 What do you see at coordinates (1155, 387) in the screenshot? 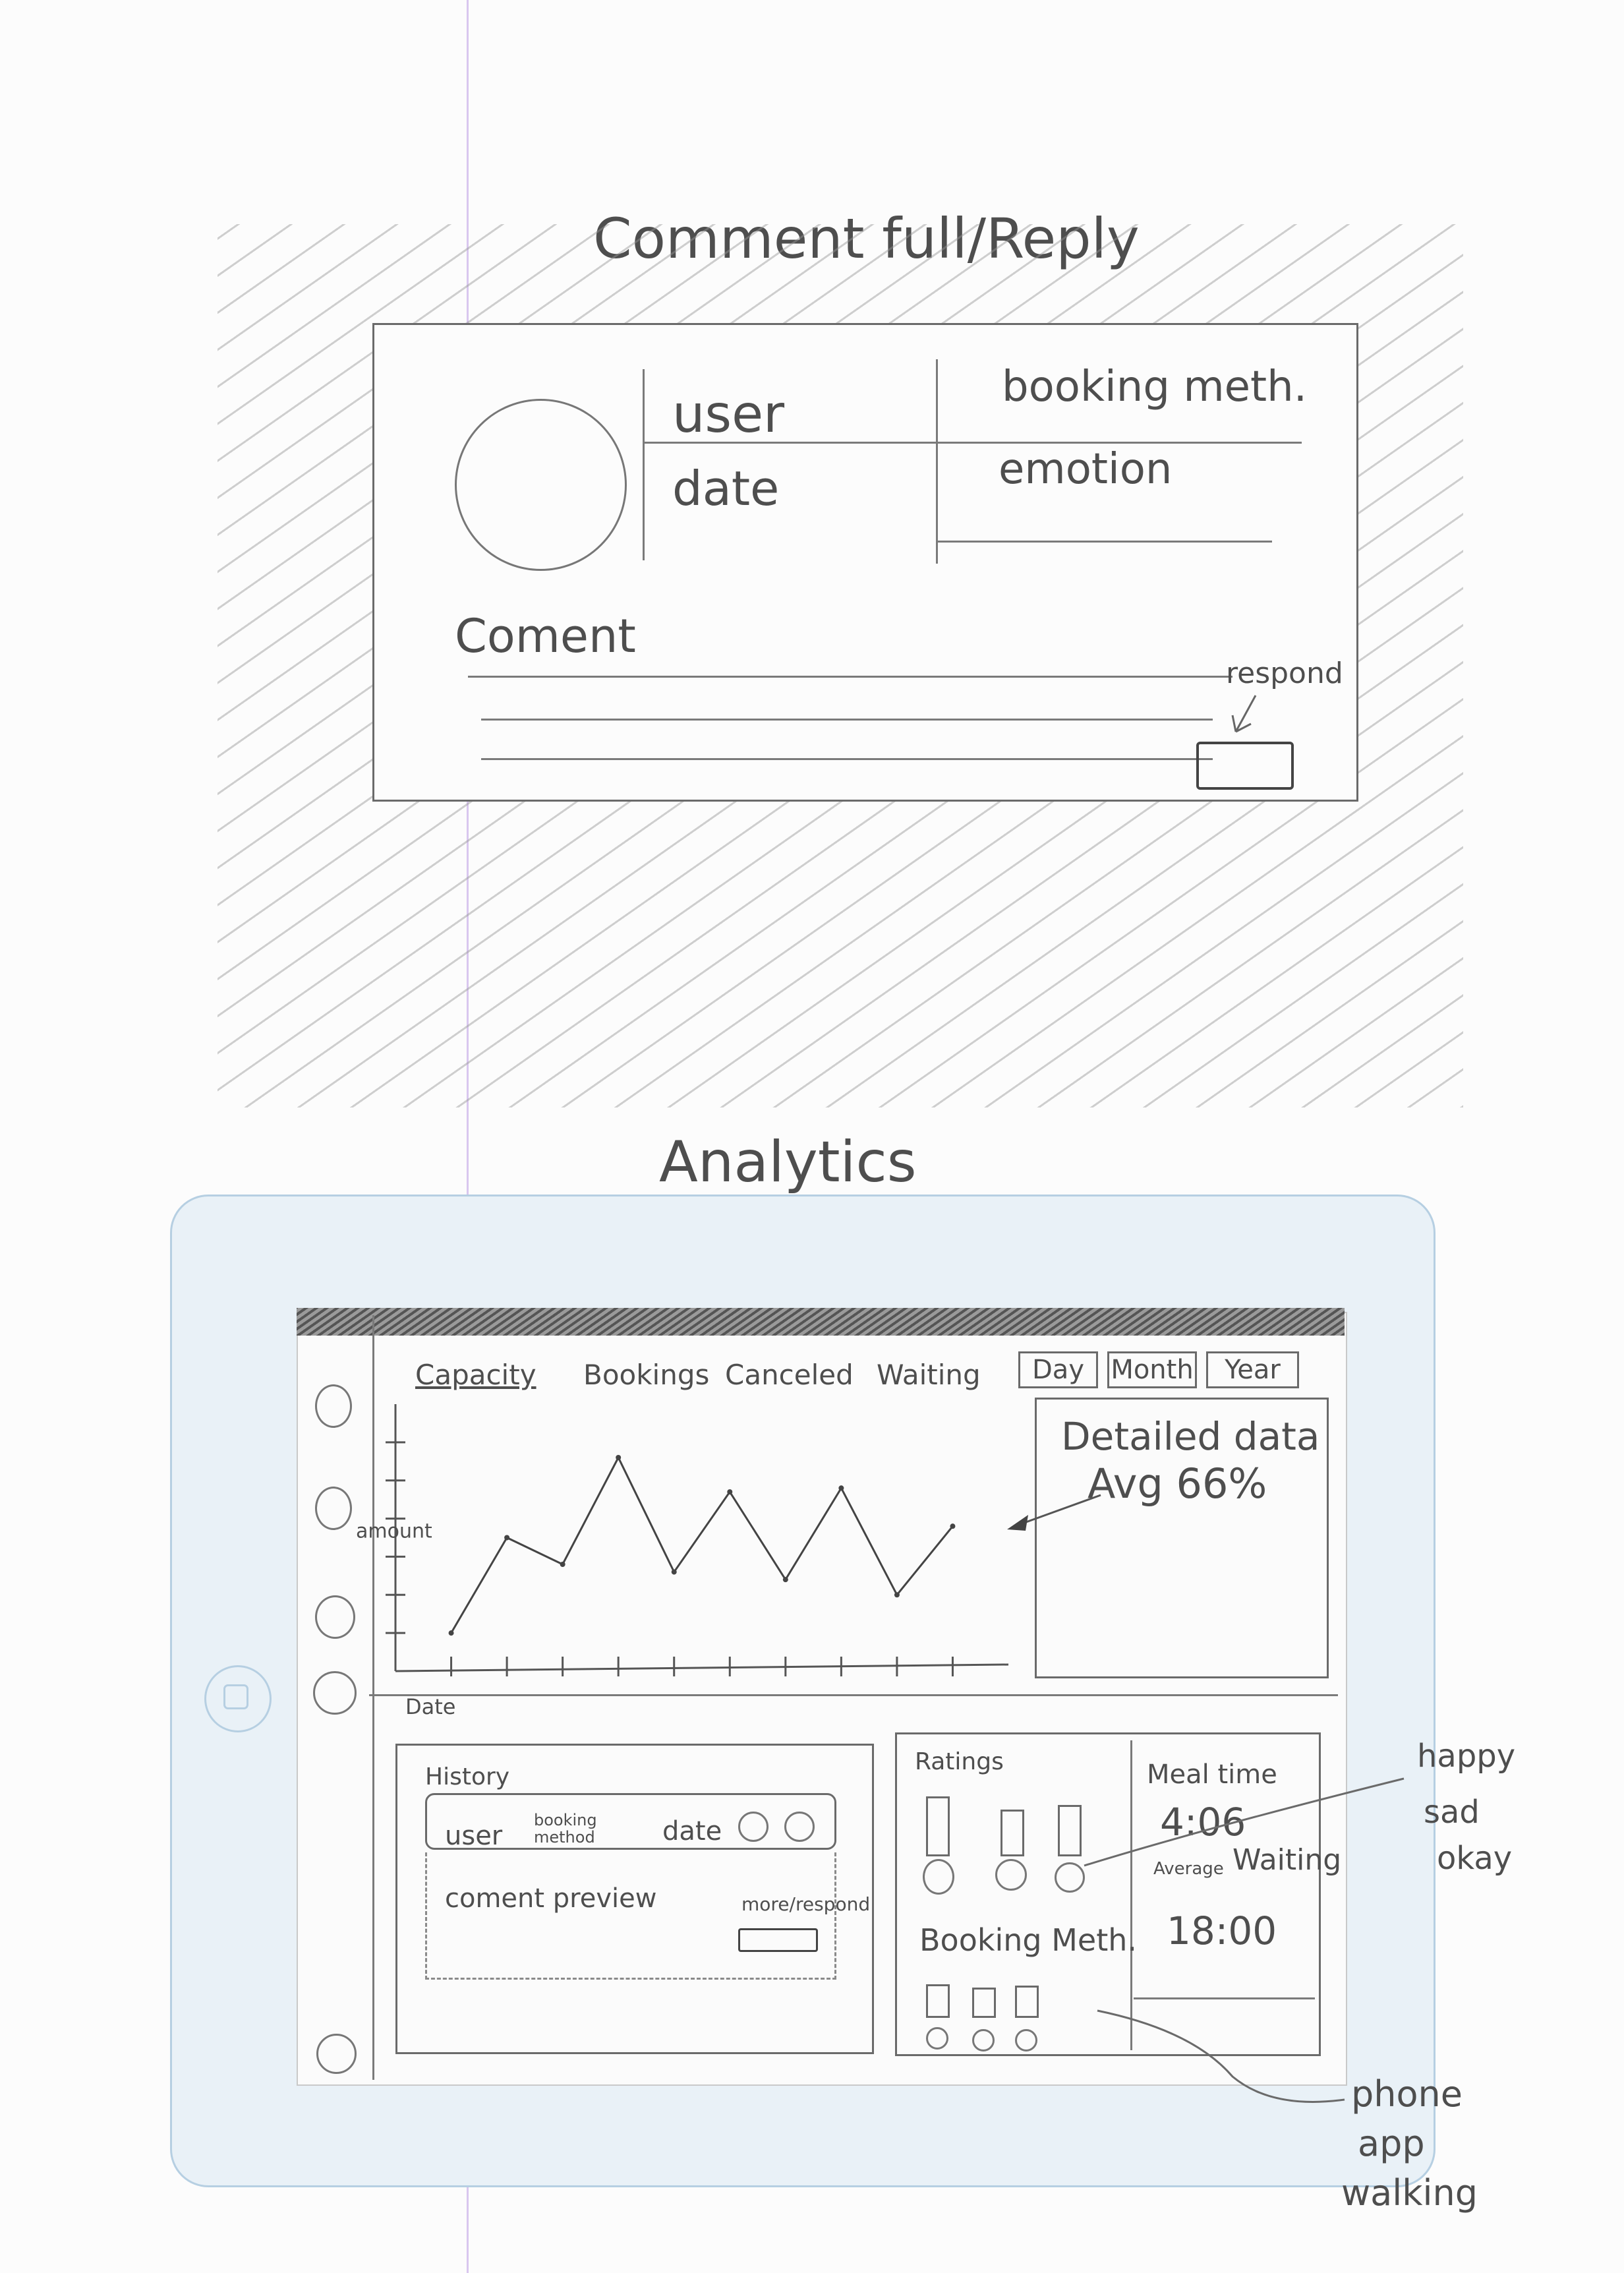
I see `booking-method-field: booking meth.` at bounding box center [1155, 387].